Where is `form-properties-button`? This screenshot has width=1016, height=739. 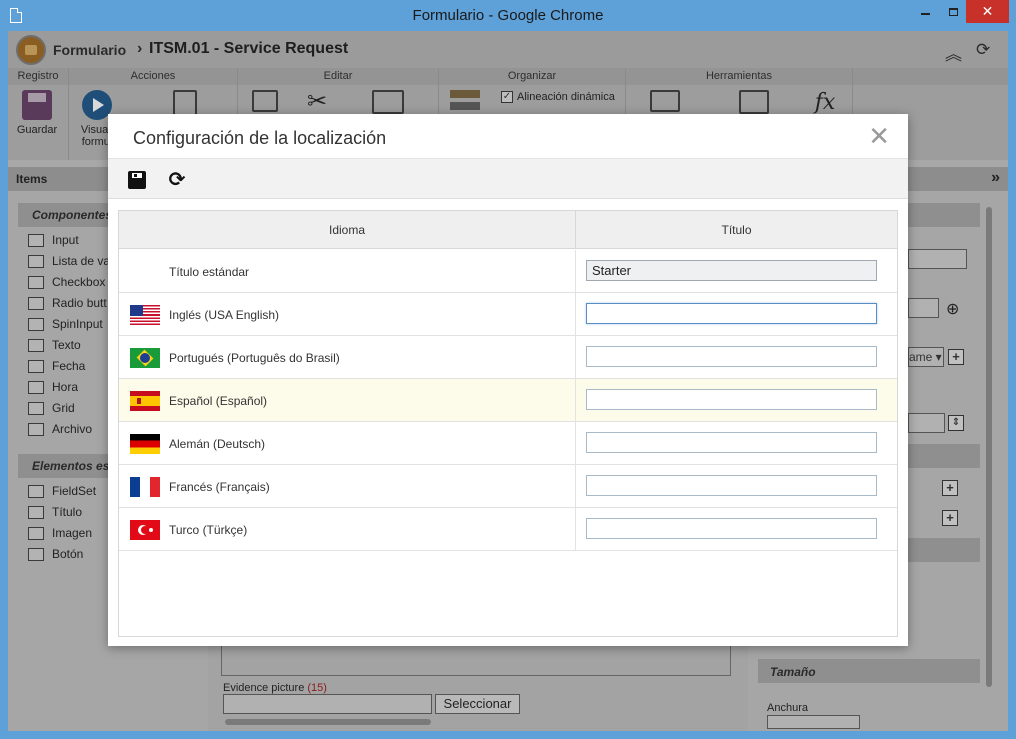
form-properties-button is located at coordinates (665, 103).